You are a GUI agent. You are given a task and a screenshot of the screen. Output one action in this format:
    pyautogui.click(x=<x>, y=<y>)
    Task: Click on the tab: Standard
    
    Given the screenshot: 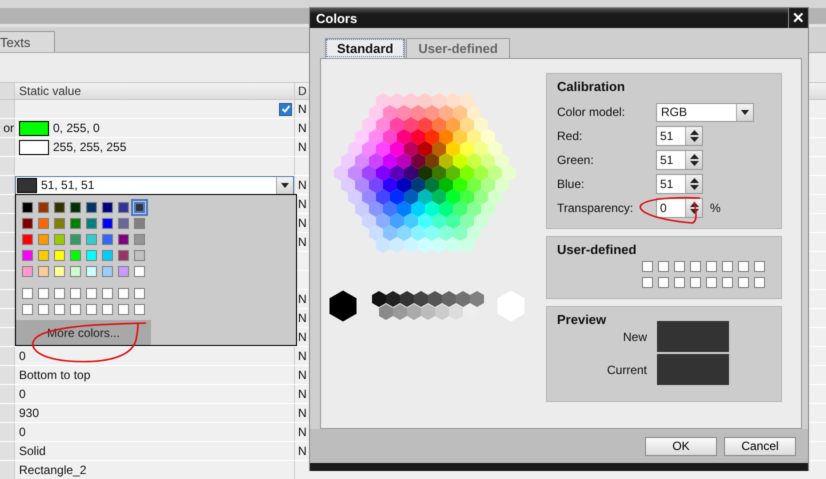 What is the action you would take?
    pyautogui.click(x=365, y=48)
    